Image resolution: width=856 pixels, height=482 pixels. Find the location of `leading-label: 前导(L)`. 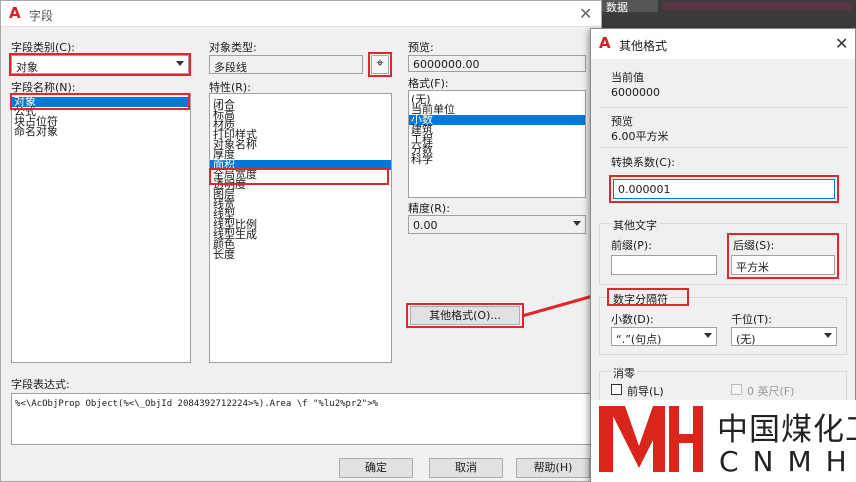

leading-label: 前导(L) is located at coordinates (645, 391).